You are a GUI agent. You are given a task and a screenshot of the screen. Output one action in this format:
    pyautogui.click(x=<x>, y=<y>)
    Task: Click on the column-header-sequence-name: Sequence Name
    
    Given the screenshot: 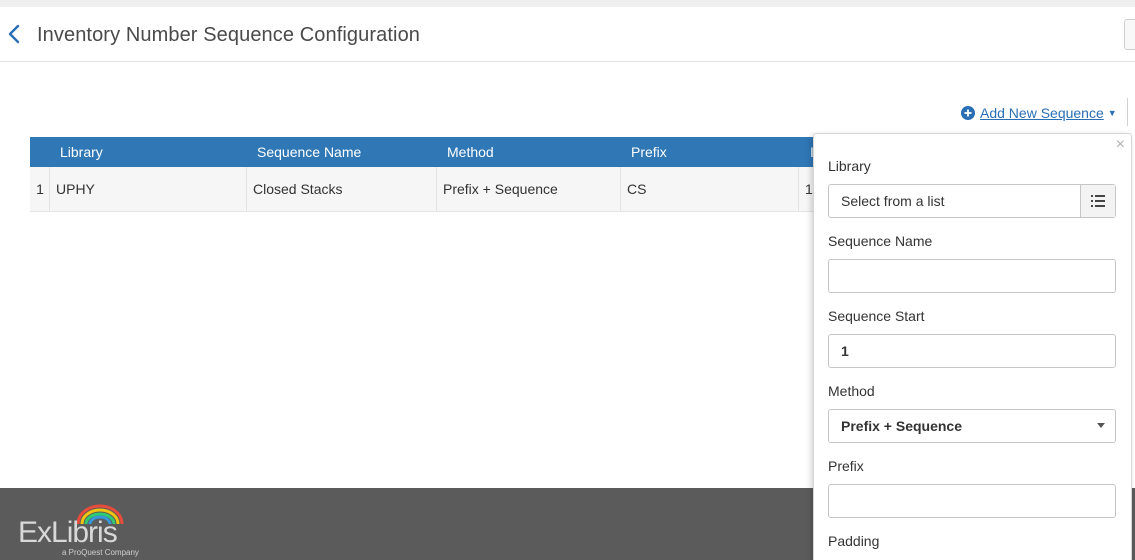 What is the action you would take?
    pyautogui.click(x=309, y=152)
    